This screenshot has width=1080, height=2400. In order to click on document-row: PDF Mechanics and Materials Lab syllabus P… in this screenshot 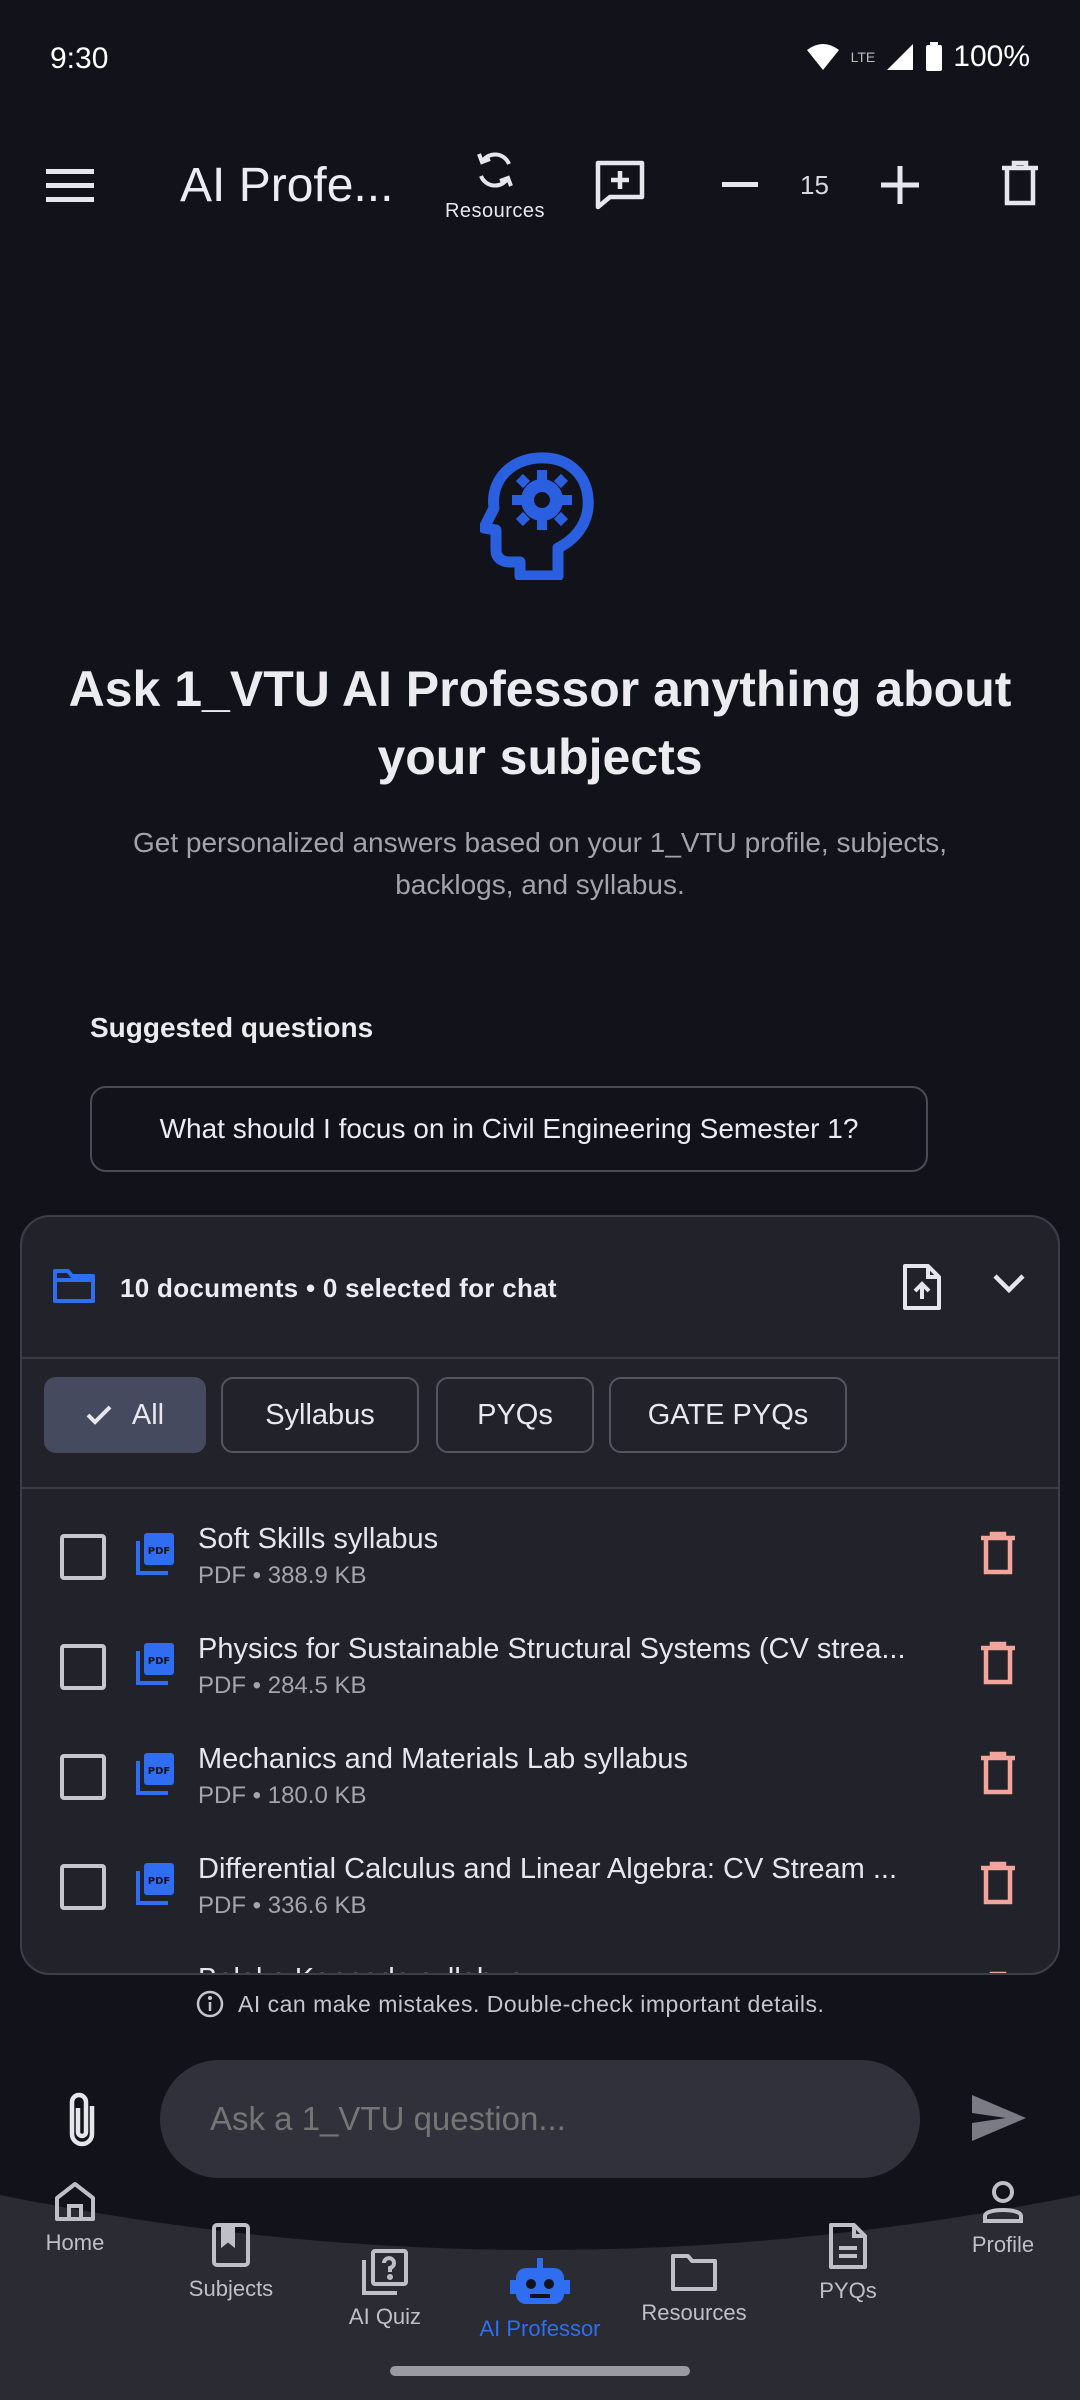, I will do `click(540, 1782)`.